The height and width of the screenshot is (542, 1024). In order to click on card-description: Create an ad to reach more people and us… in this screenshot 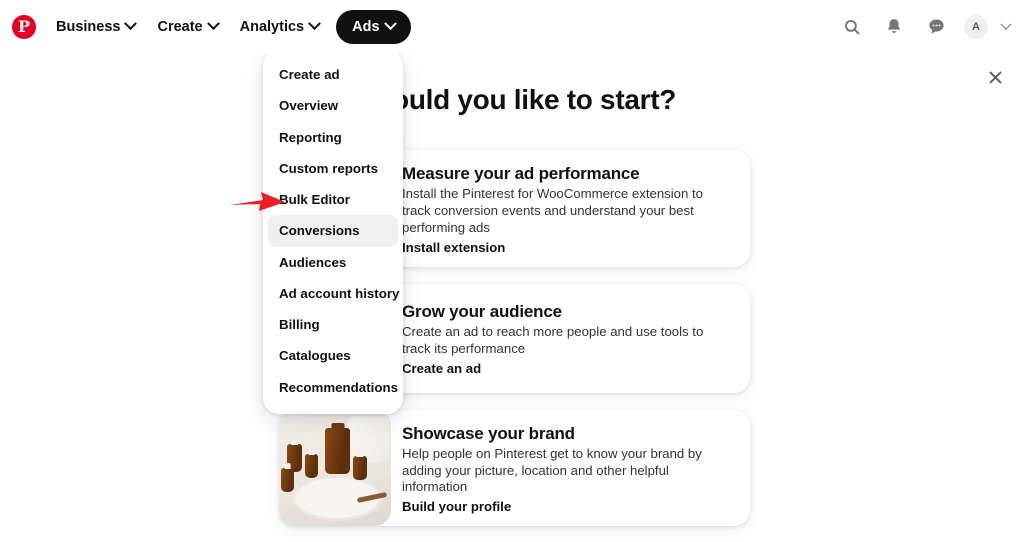, I will do `click(553, 340)`.